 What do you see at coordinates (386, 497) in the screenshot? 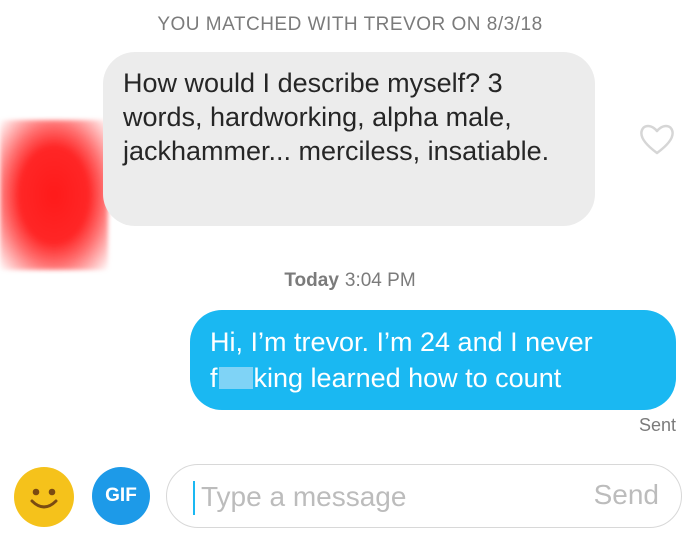
I see `message-input` at bounding box center [386, 497].